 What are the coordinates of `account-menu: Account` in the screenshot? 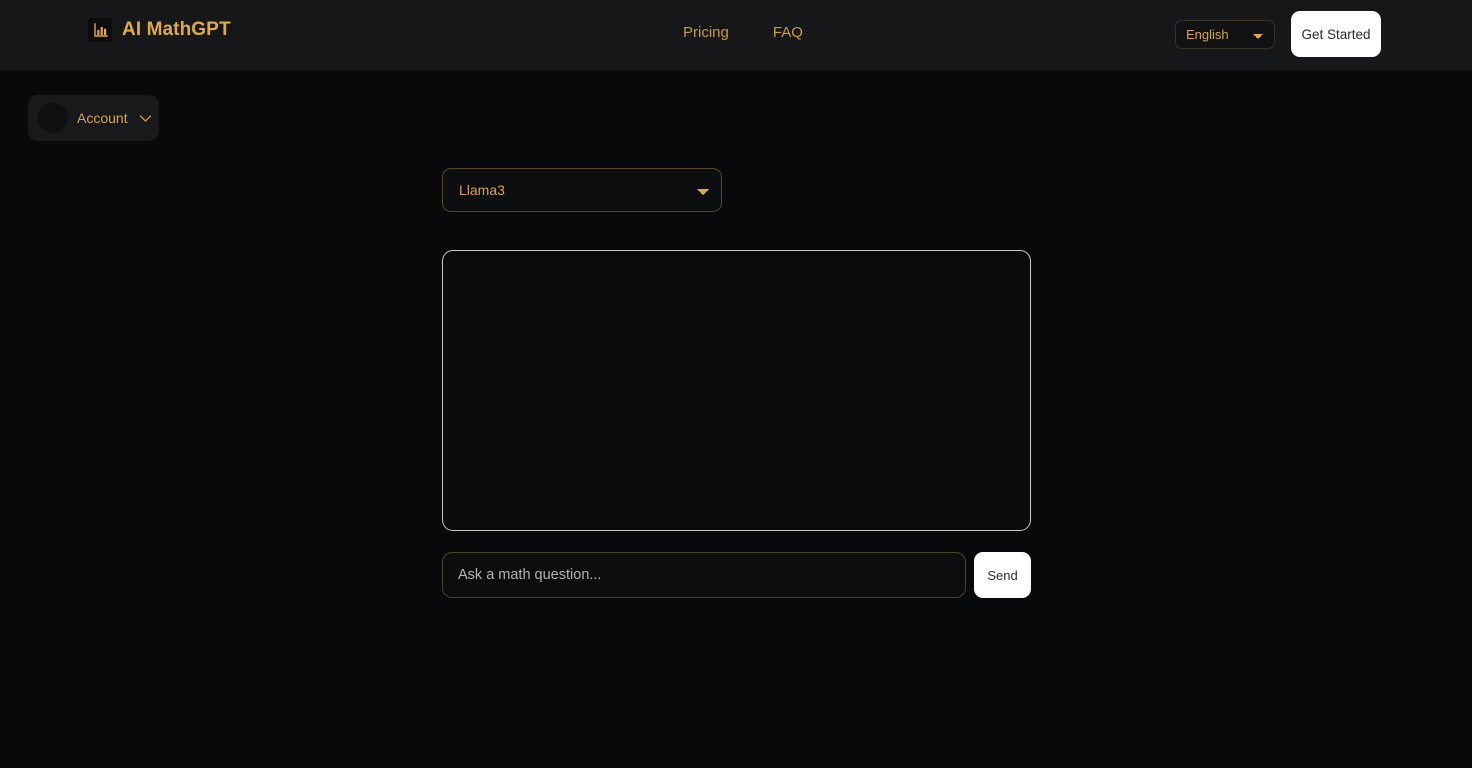 It's located at (93, 118).